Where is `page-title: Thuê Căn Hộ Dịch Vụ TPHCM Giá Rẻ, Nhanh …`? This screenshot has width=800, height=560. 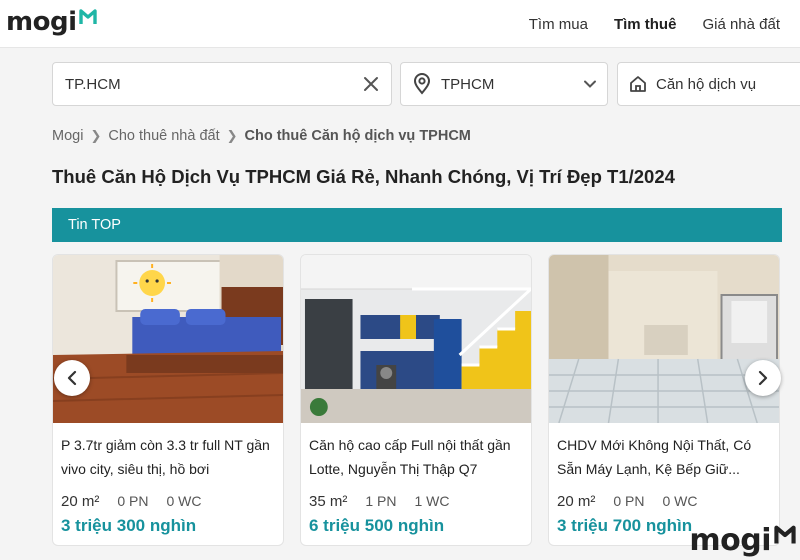
page-title: Thuê Căn Hộ Dịch Vụ TPHCM Giá Rẻ, Nhanh … is located at coordinates (363, 176).